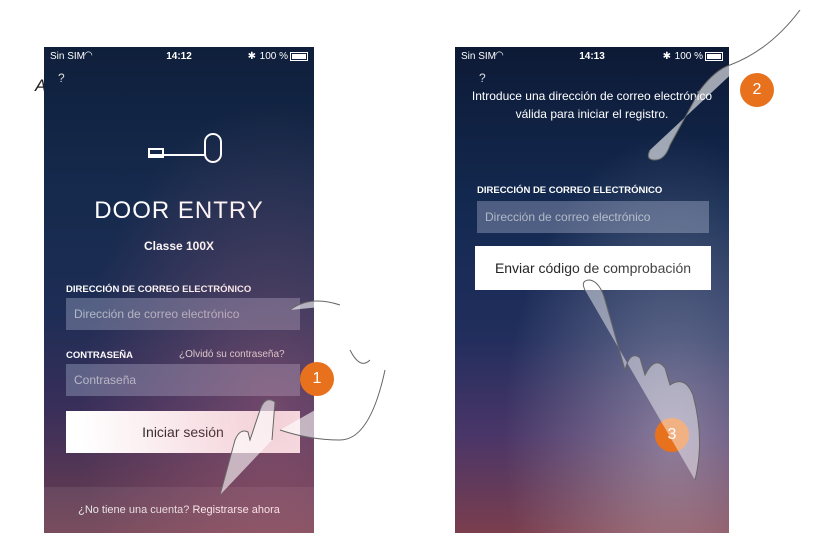 The height and width of the screenshot is (533, 816). What do you see at coordinates (179, 210) in the screenshot?
I see `app-title: DOOR ENTRY` at bounding box center [179, 210].